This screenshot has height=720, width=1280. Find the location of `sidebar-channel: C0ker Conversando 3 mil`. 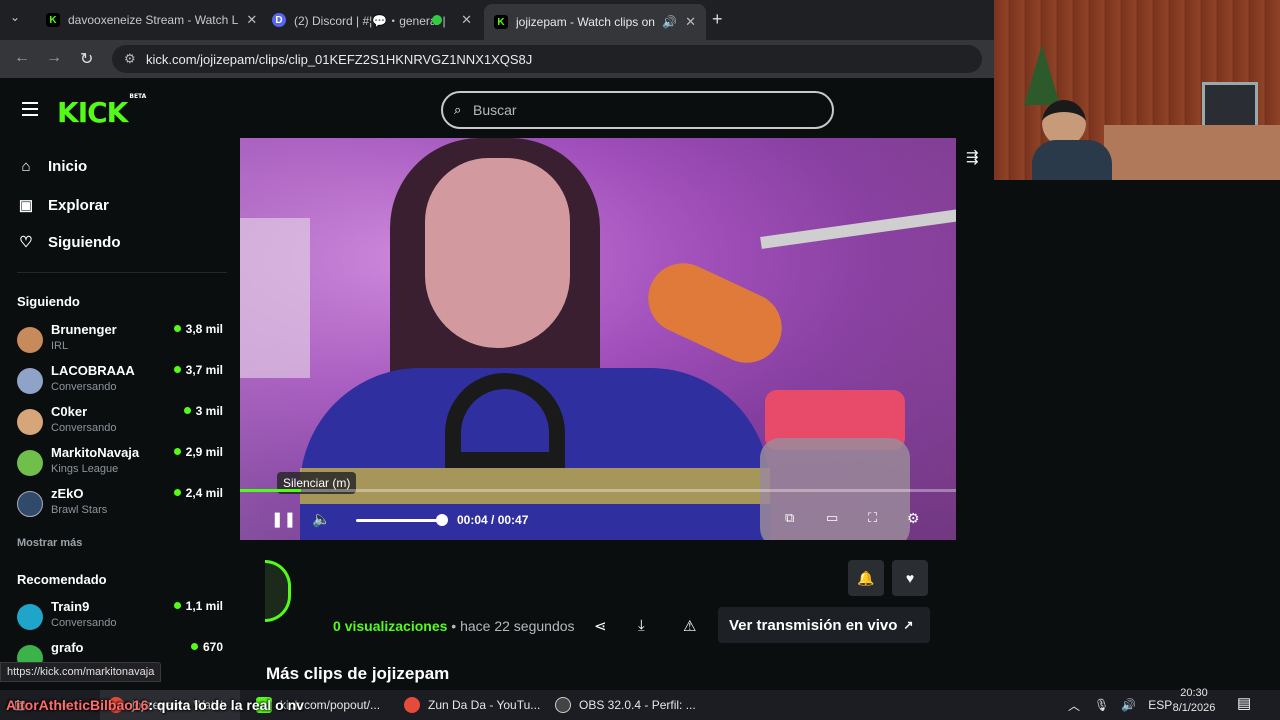

sidebar-channel: C0ker Conversando 3 mil is located at coordinates (122, 422).